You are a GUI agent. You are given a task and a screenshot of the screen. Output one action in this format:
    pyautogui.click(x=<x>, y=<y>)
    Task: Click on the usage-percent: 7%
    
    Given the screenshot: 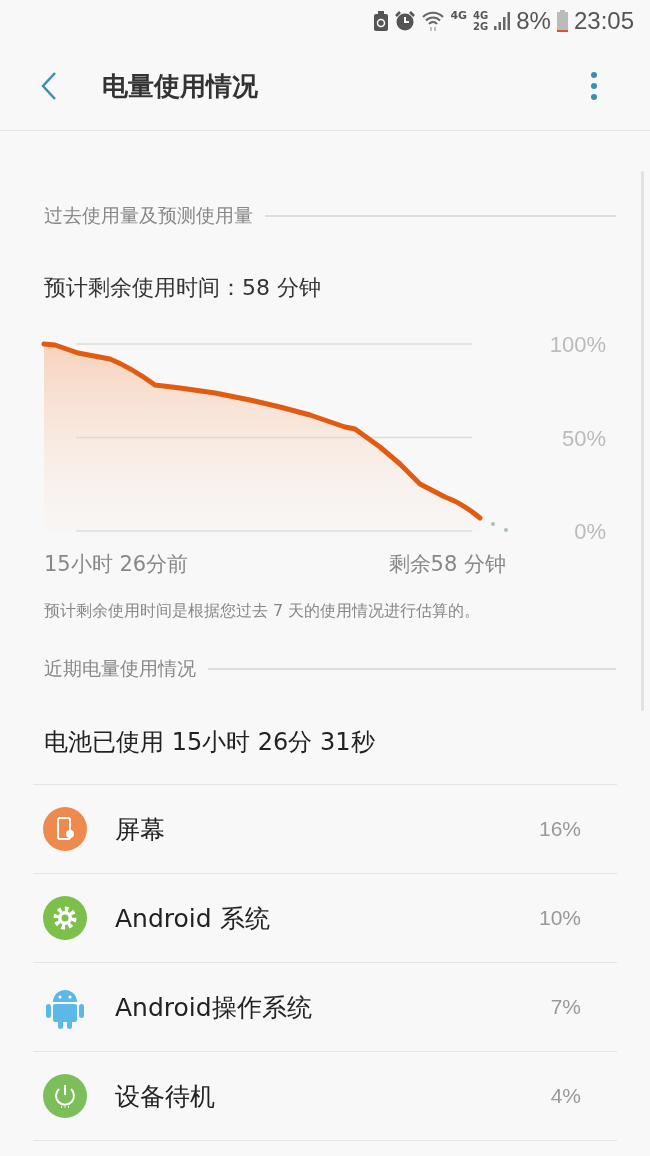 What is the action you would take?
    pyautogui.click(x=565, y=1007)
    